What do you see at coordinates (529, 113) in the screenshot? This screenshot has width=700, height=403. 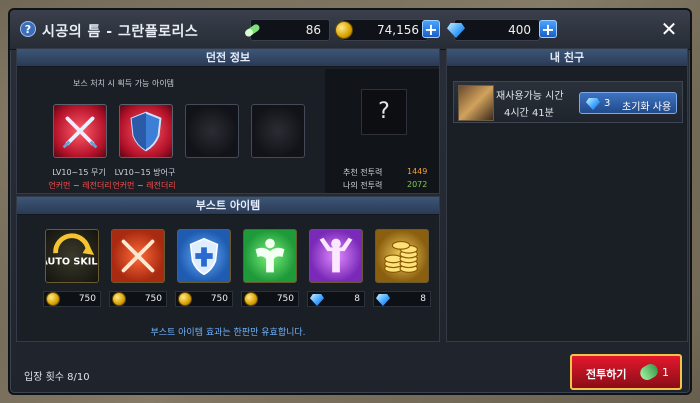 I see `reuse-time-value: 4시간 41분` at bounding box center [529, 113].